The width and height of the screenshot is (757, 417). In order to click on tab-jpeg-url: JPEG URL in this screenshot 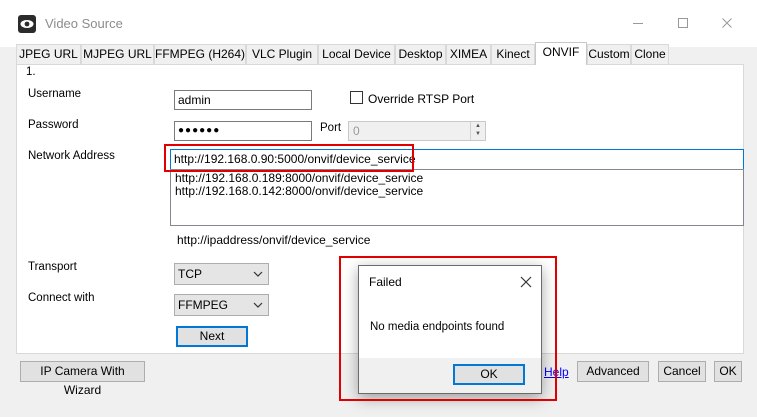, I will do `click(48, 54)`.